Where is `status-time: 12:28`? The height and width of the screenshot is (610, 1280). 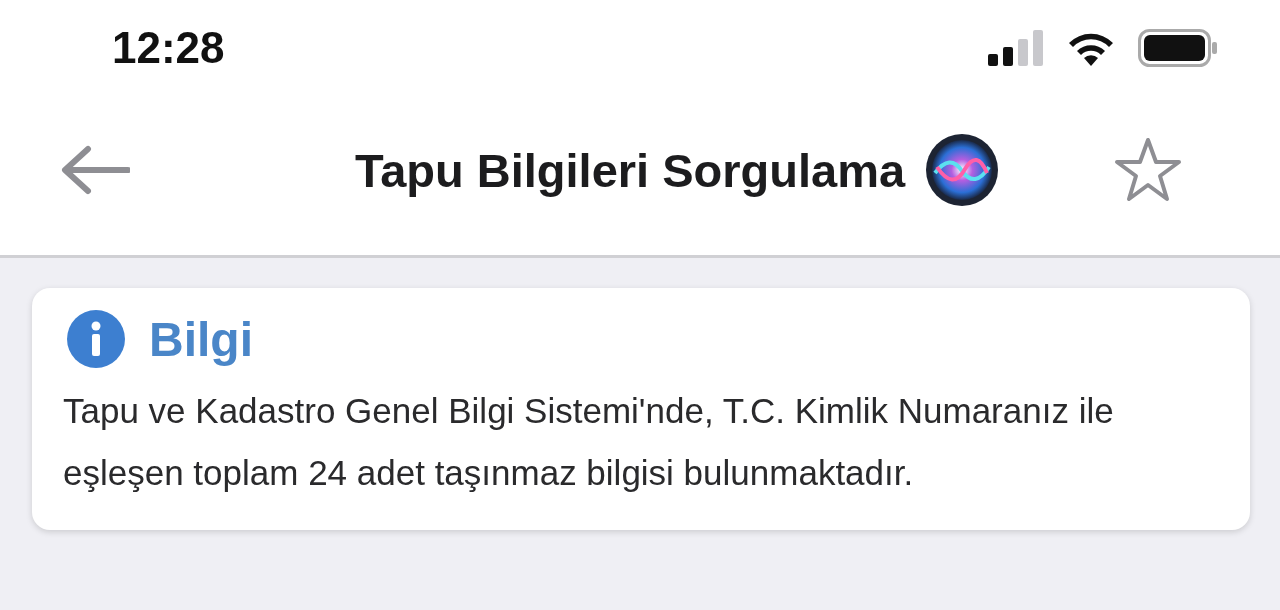 status-time: 12:28 is located at coordinates (168, 47).